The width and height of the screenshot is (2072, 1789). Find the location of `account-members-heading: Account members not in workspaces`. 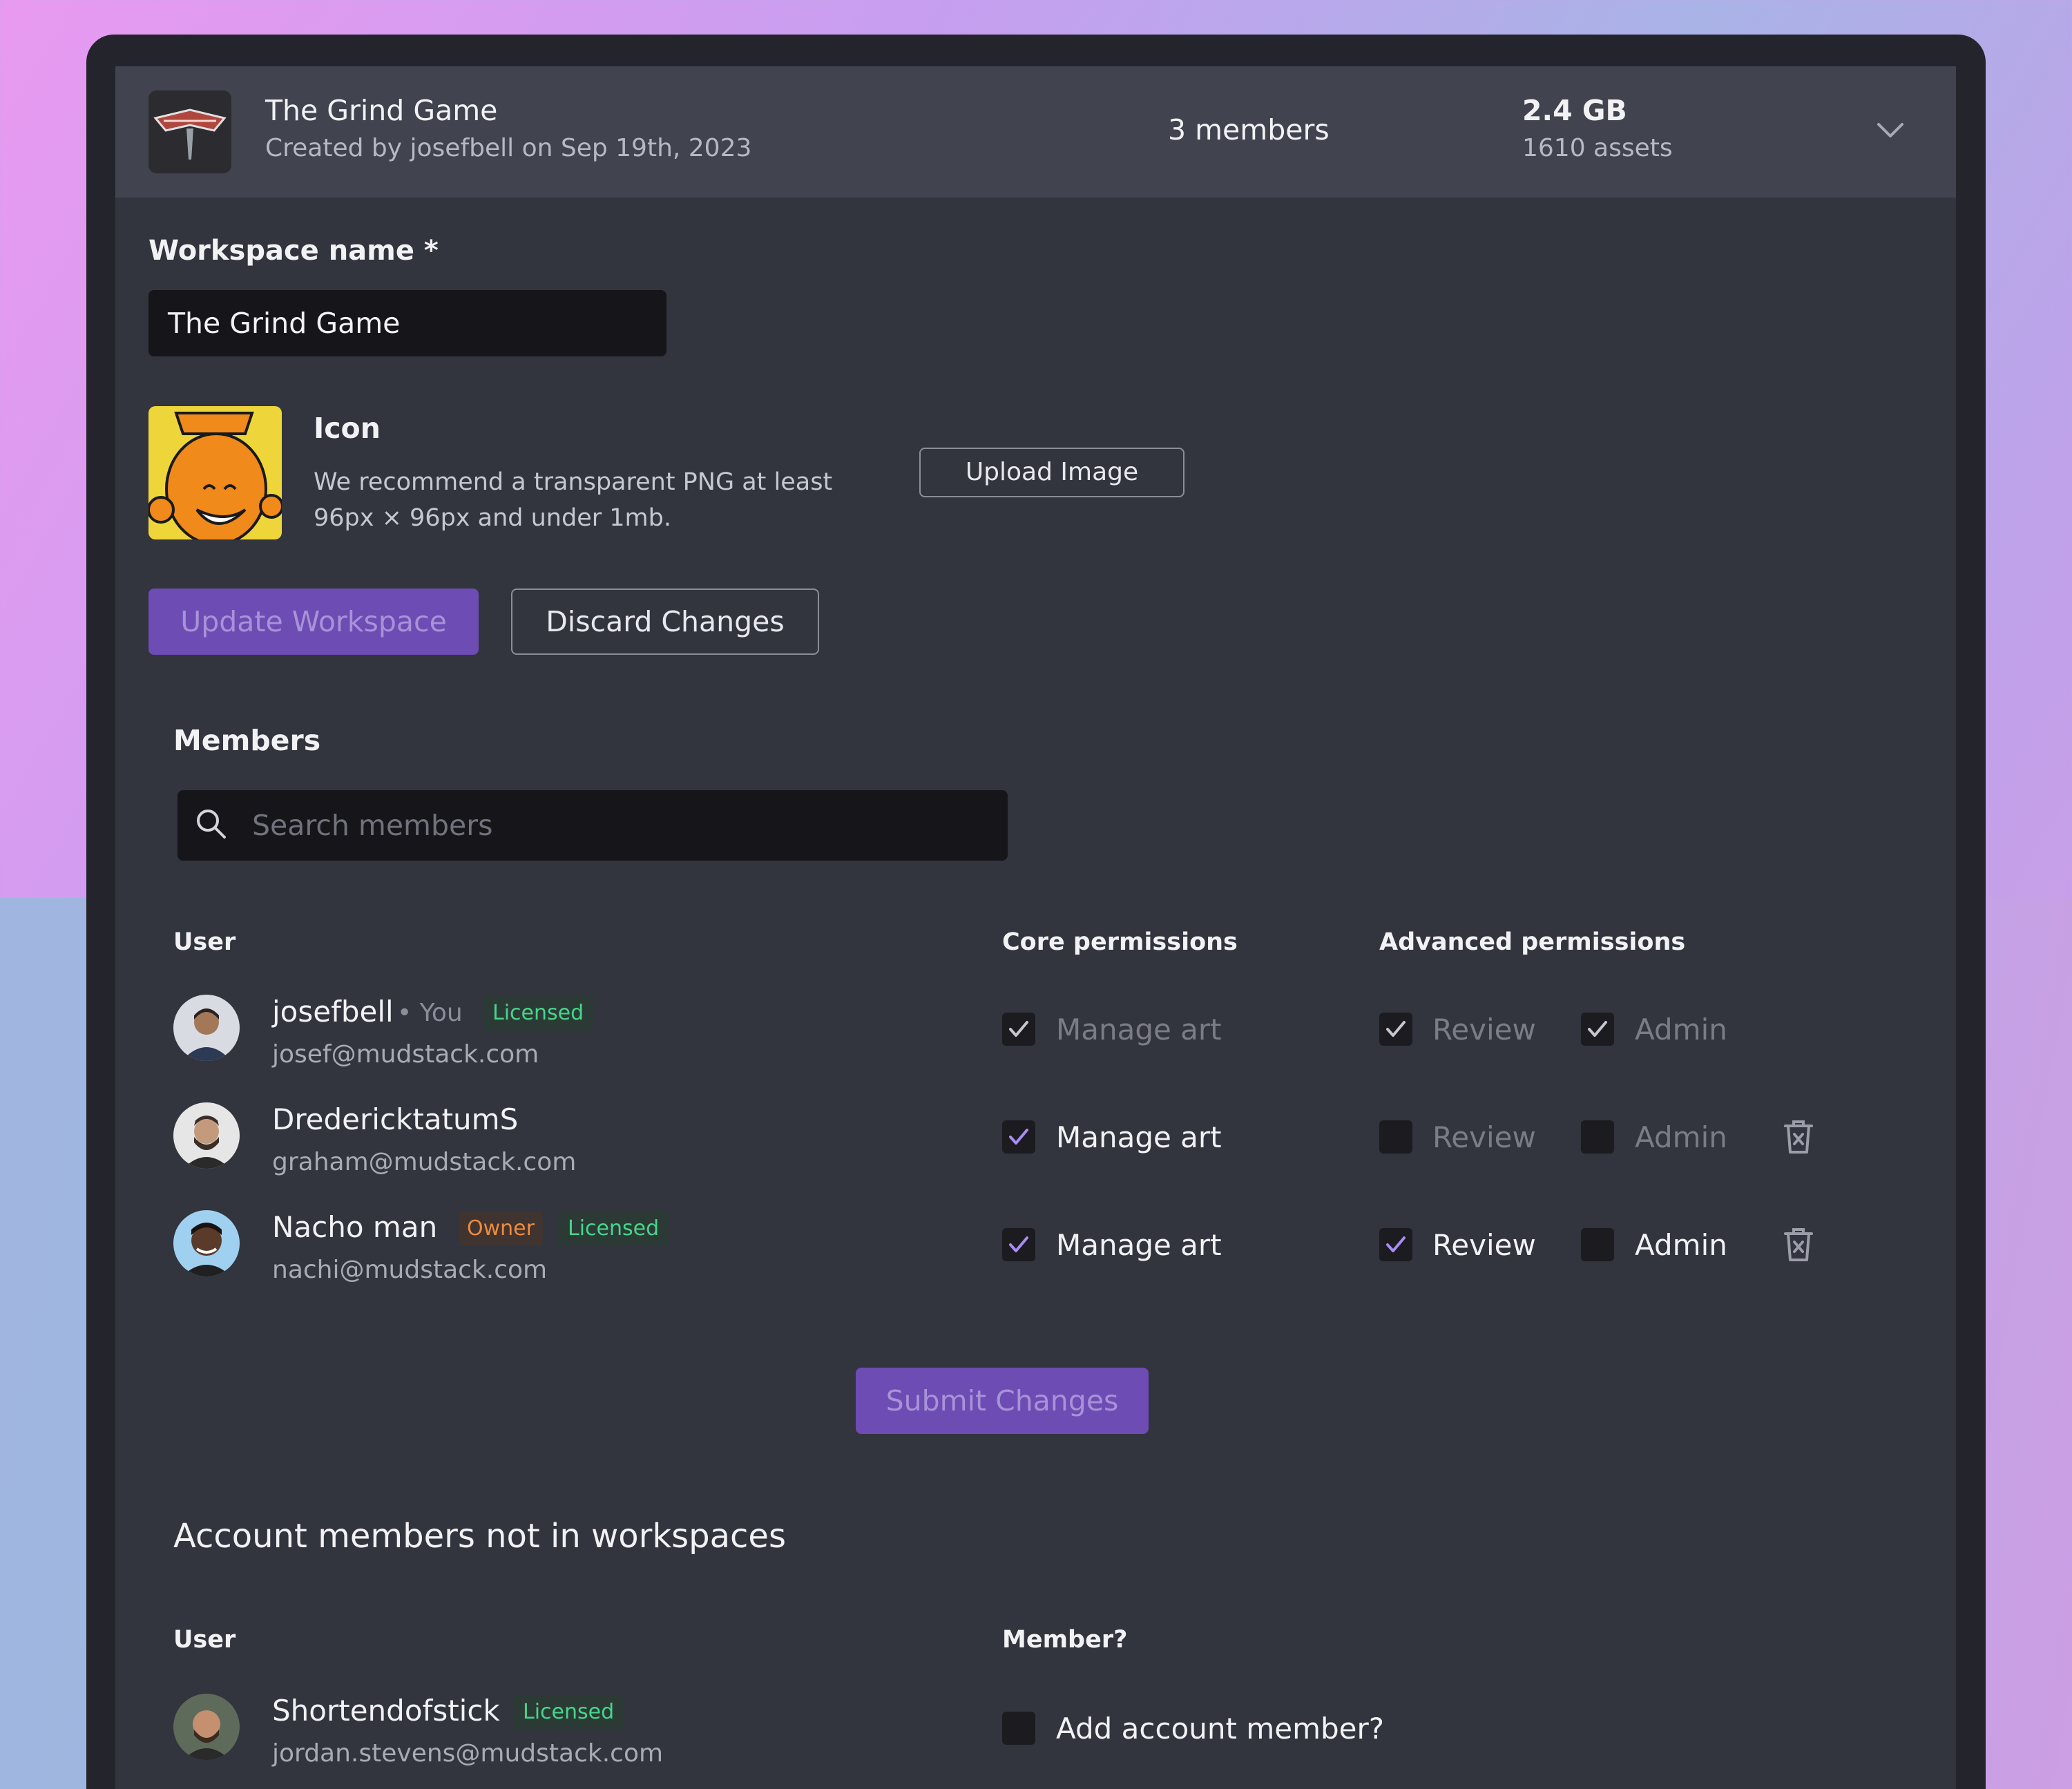

account-members-heading: Account members not in workspaces is located at coordinates (479, 1536).